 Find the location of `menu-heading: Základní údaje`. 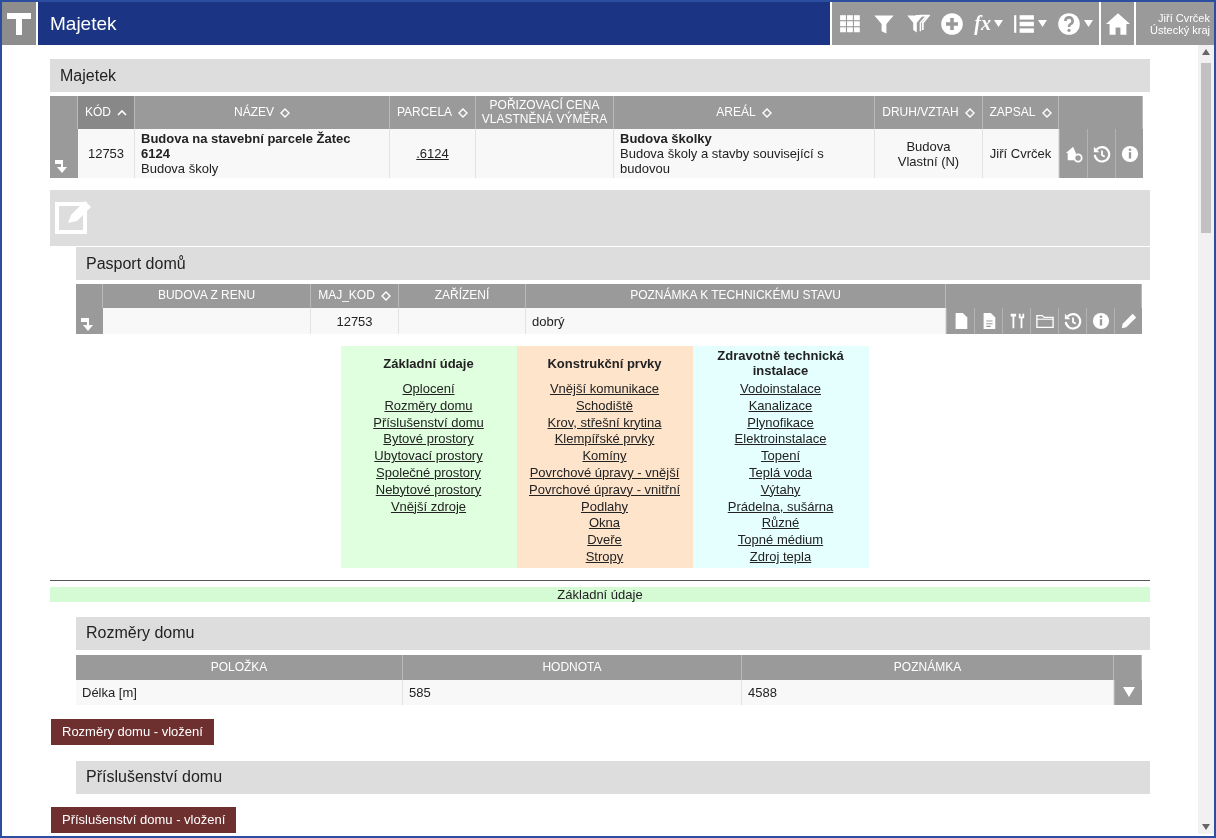

menu-heading: Základní údaje is located at coordinates (428, 363).